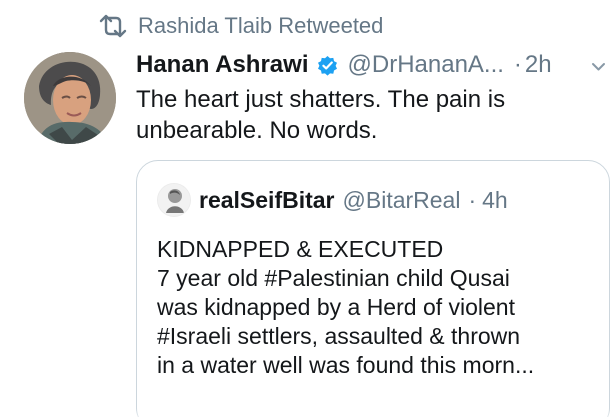 Image resolution: width=610 pixels, height=417 pixels. I want to click on profile-photo, so click(70, 98).